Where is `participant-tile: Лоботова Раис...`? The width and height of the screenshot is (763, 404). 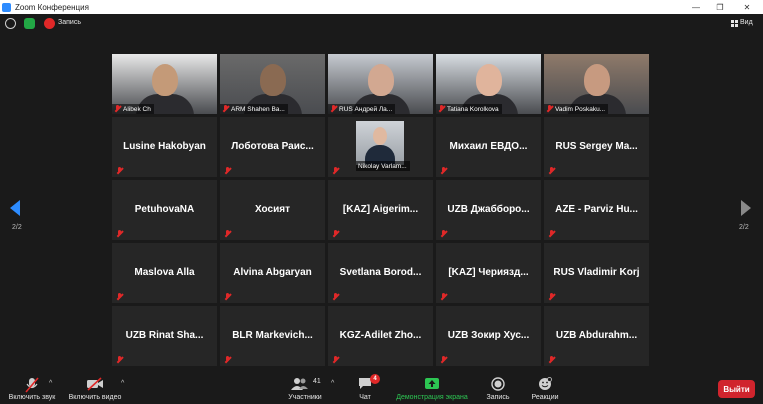 participant-tile: Лоботова Раис... is located at coordinates (272, 147).